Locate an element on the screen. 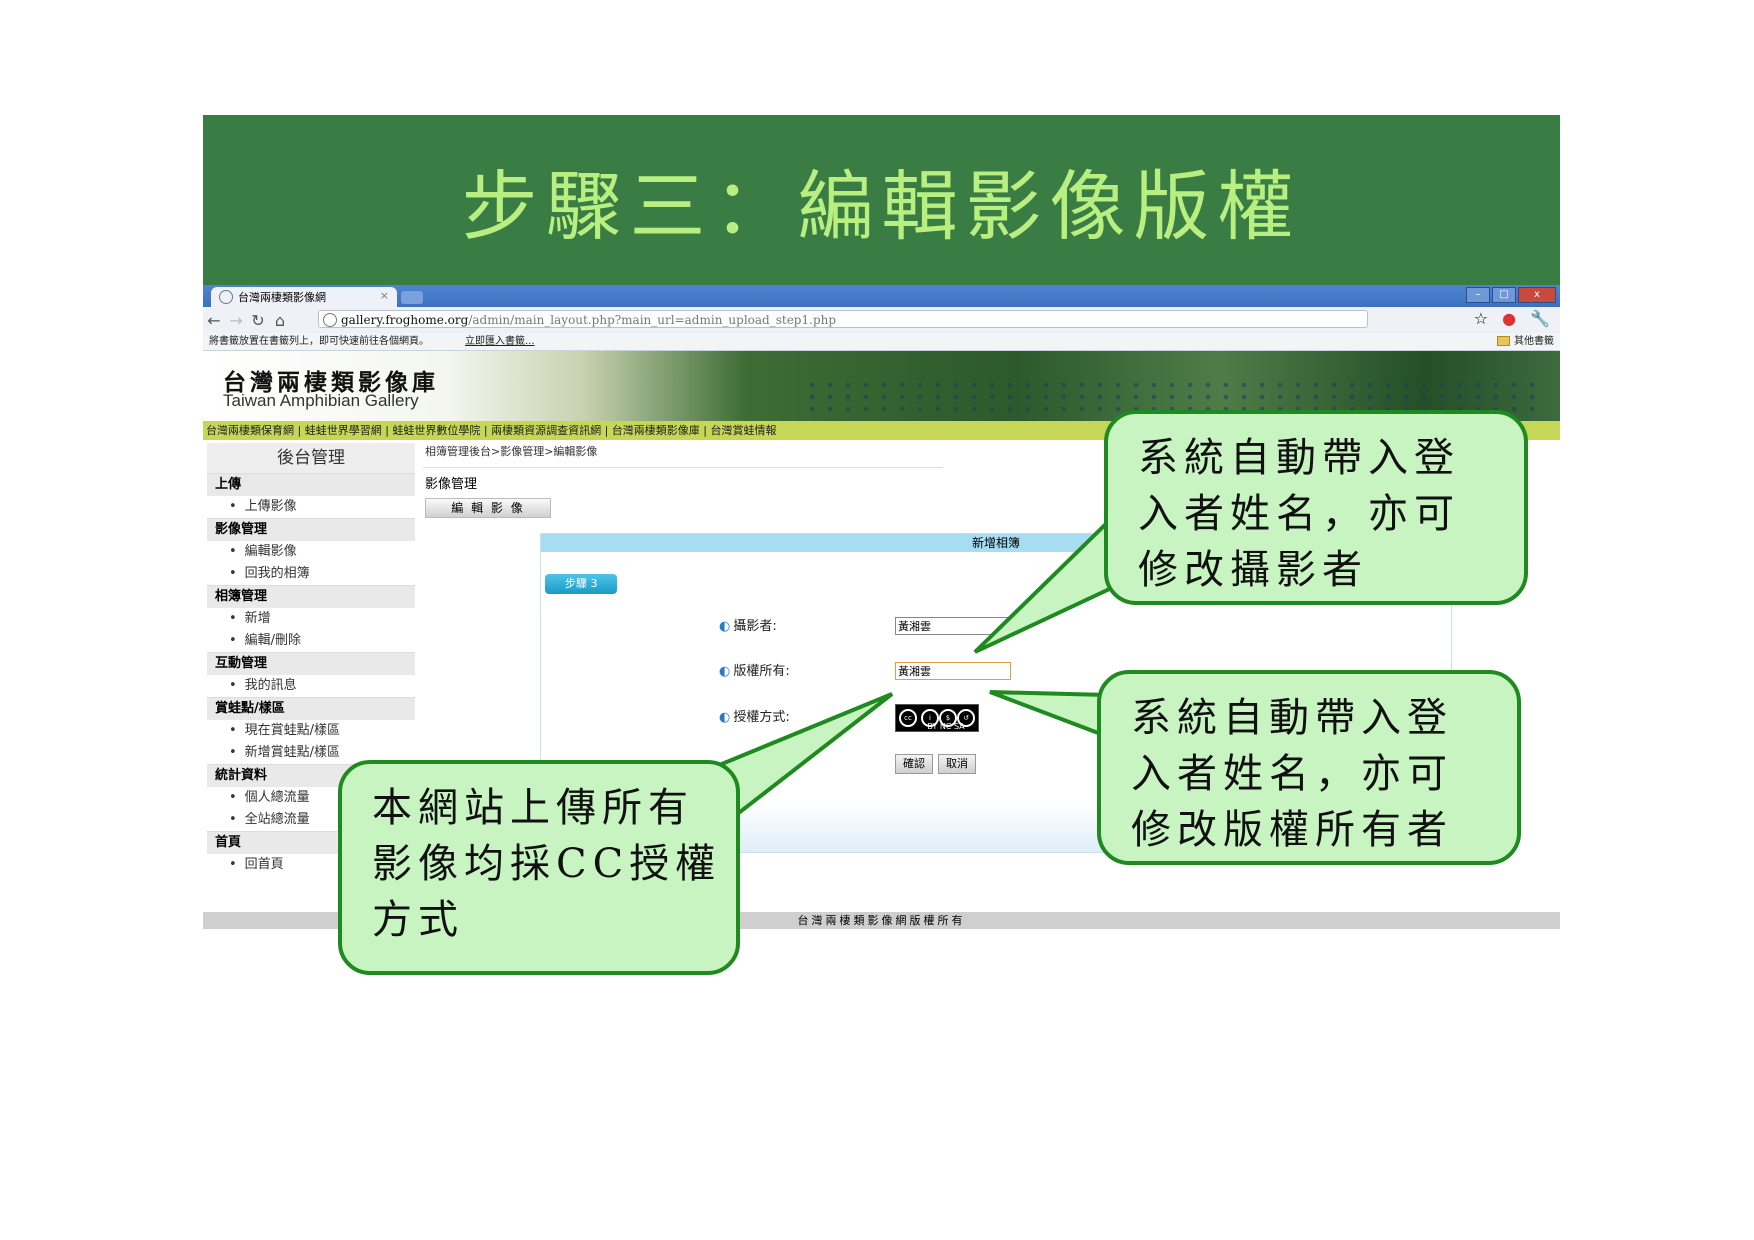 The width and height of the screenshot is (1754, 1240). tab-close-icon: × is located at coordinates (384, 295).